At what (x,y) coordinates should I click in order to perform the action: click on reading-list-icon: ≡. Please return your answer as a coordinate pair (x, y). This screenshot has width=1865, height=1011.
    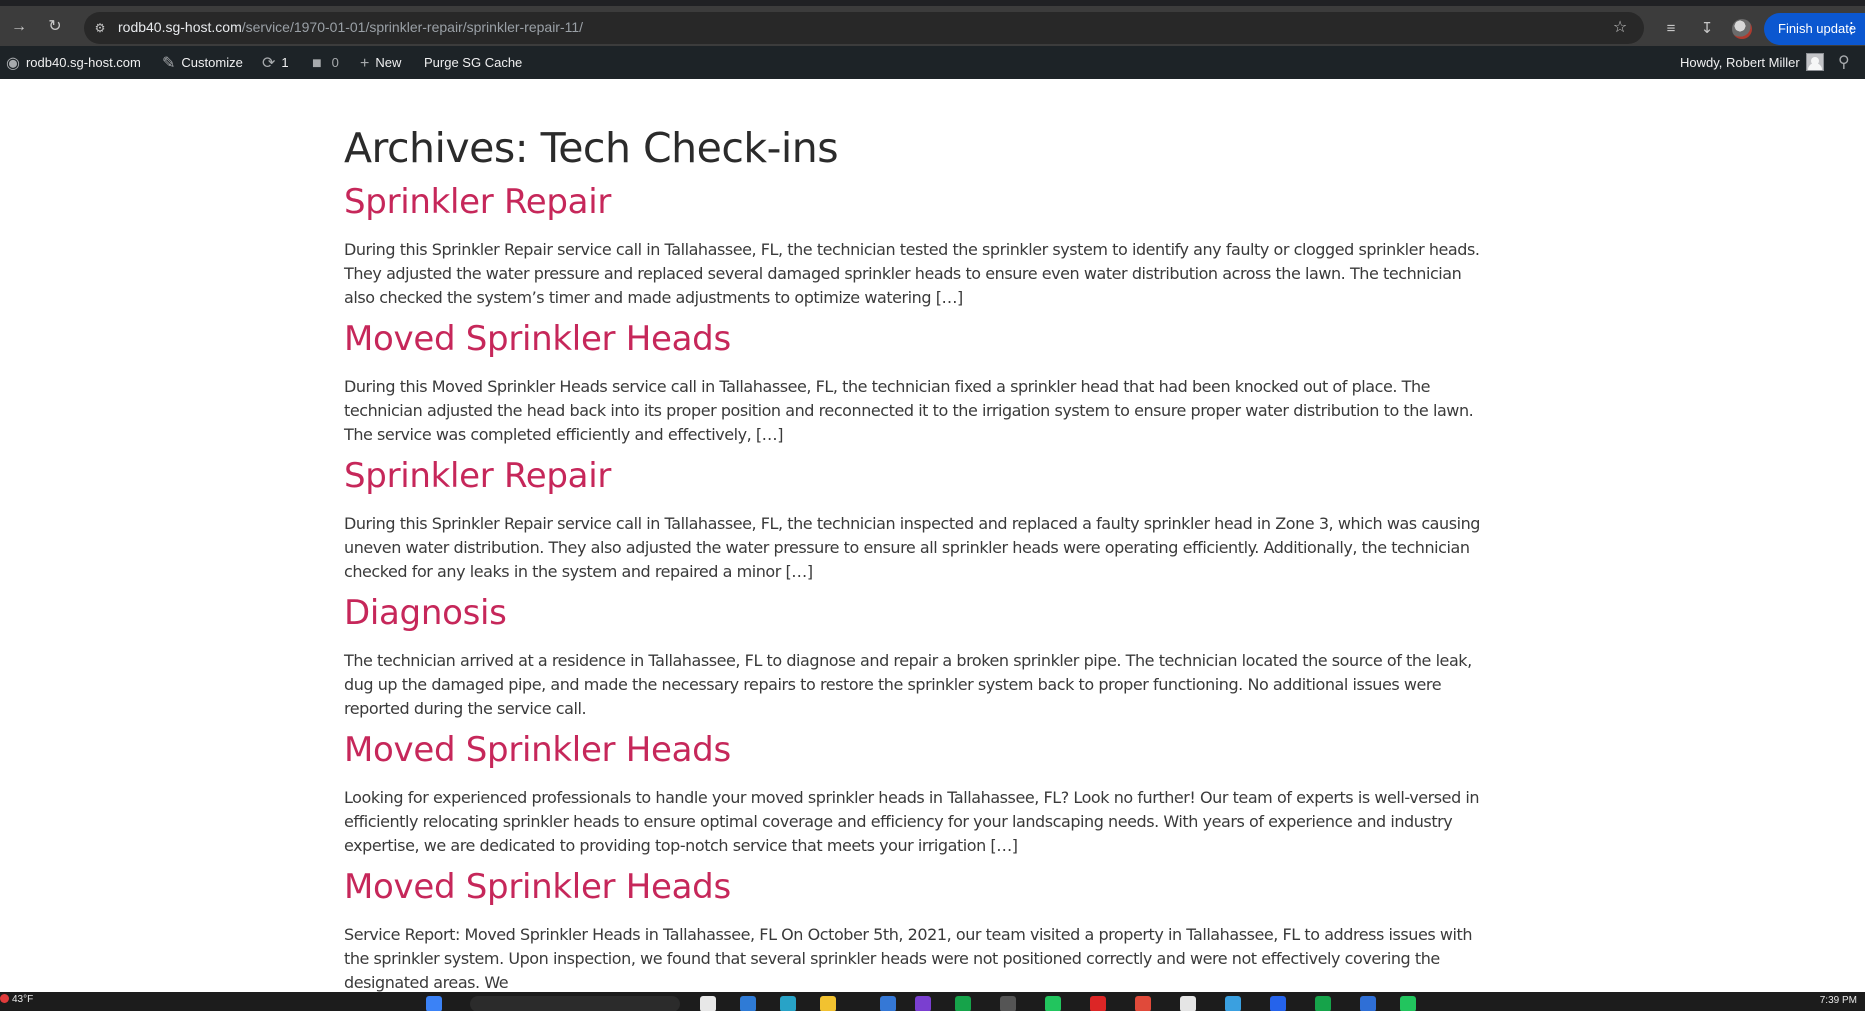
    Looking at the image, I should click on (1671, 29).